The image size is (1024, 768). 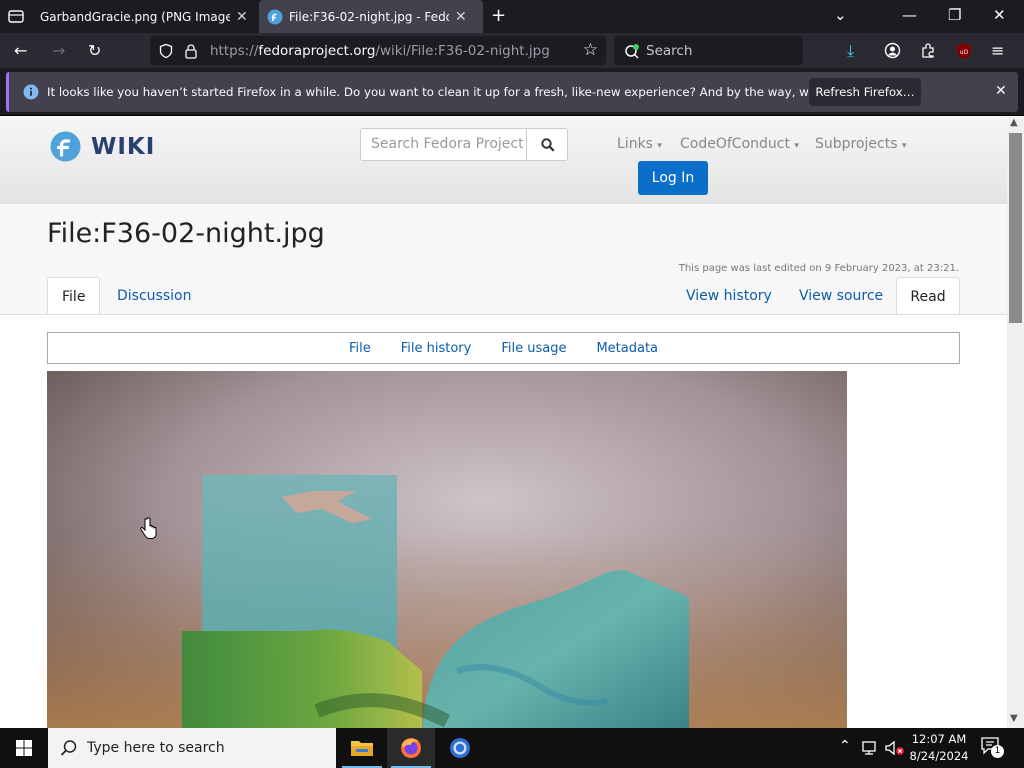 What do you see at coordinates (436, 348) in the screenshot?
I see `anchor-file-history: File history` at bounding box center [436, 348].